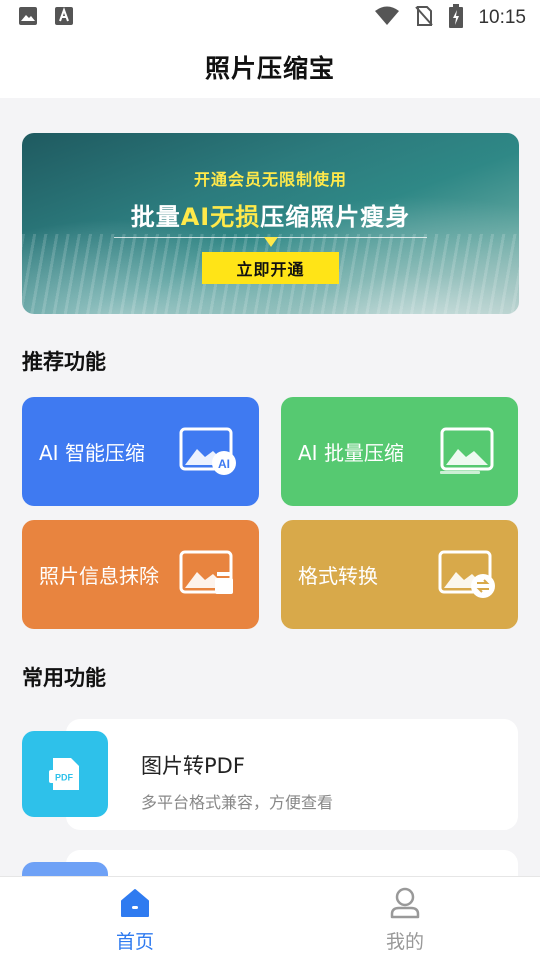 Image resolution: width=540 pixels, height=960 pixels. I want to click on ai-smart-compress-card: AI 智能压缩 AI, so click(140, 451).